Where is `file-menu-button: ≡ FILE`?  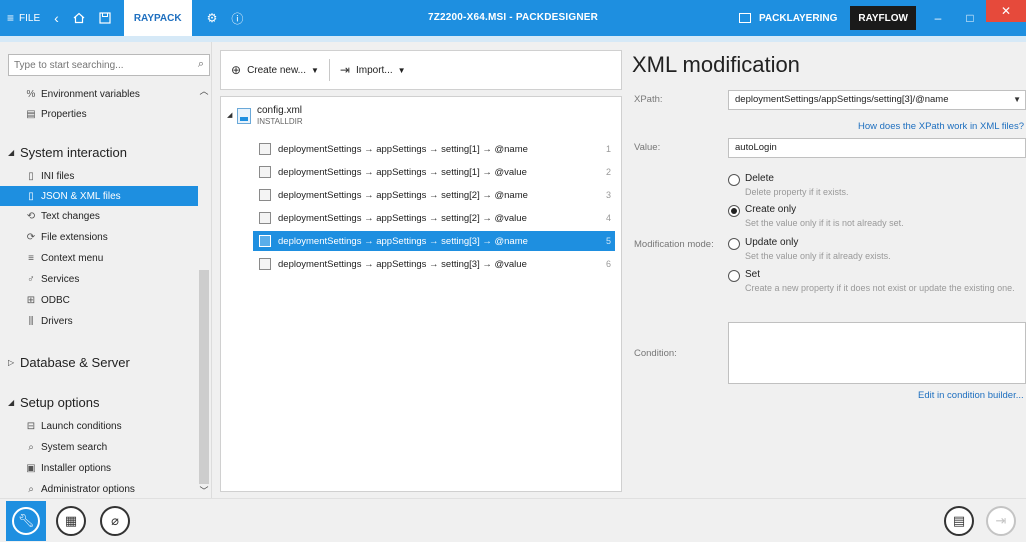
file-menu-button: ≡ FILE is located at coordinates (23, 18).